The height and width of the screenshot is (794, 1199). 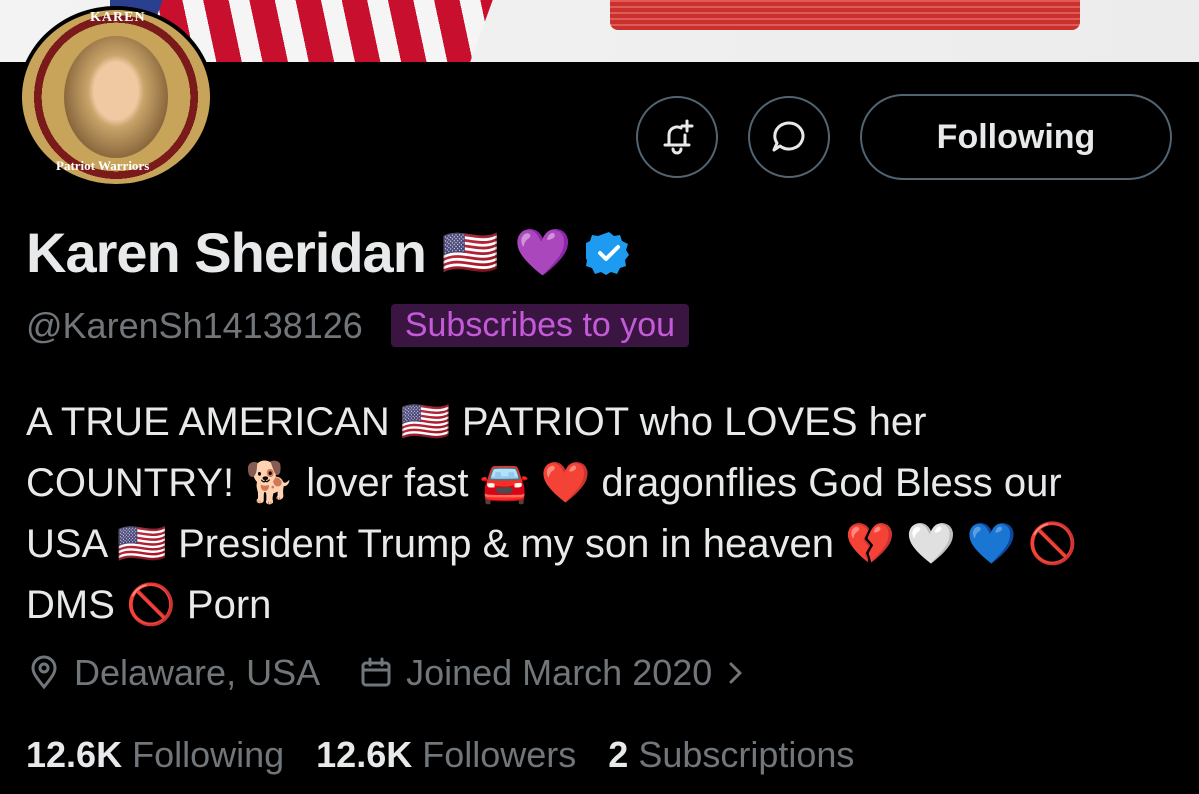 I want to click on joined-item: Joined March 2020, so click(x=553, y=673).